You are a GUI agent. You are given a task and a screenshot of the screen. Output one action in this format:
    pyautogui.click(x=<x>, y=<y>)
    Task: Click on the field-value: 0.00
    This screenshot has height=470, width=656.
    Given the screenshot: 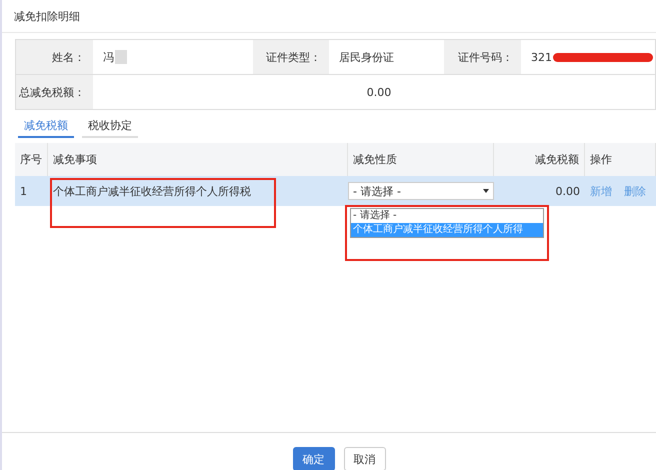 What is the action you would take?
    pyautogui.click(x=379, y=92)
    